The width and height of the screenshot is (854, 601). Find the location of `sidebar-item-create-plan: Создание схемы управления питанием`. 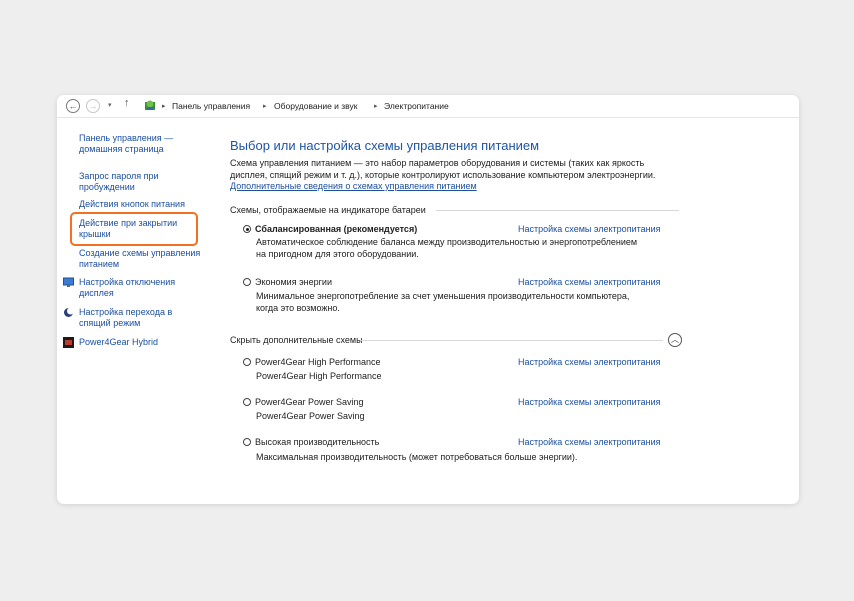

sidebar-item-create-plan: Создание схемы управления питанием is located at coordinates (139, 259).